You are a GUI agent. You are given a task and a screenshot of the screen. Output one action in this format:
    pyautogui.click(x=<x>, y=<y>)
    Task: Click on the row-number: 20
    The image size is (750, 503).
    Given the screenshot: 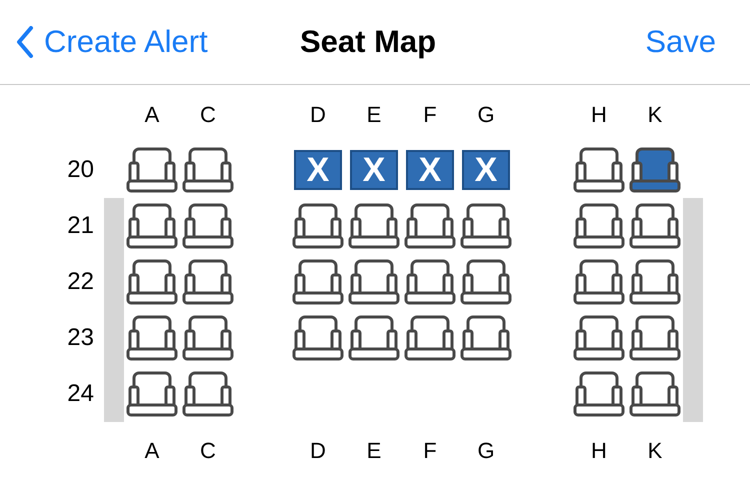 What is the action you would take?
    pyautogui.click(x=80, y=170)
    